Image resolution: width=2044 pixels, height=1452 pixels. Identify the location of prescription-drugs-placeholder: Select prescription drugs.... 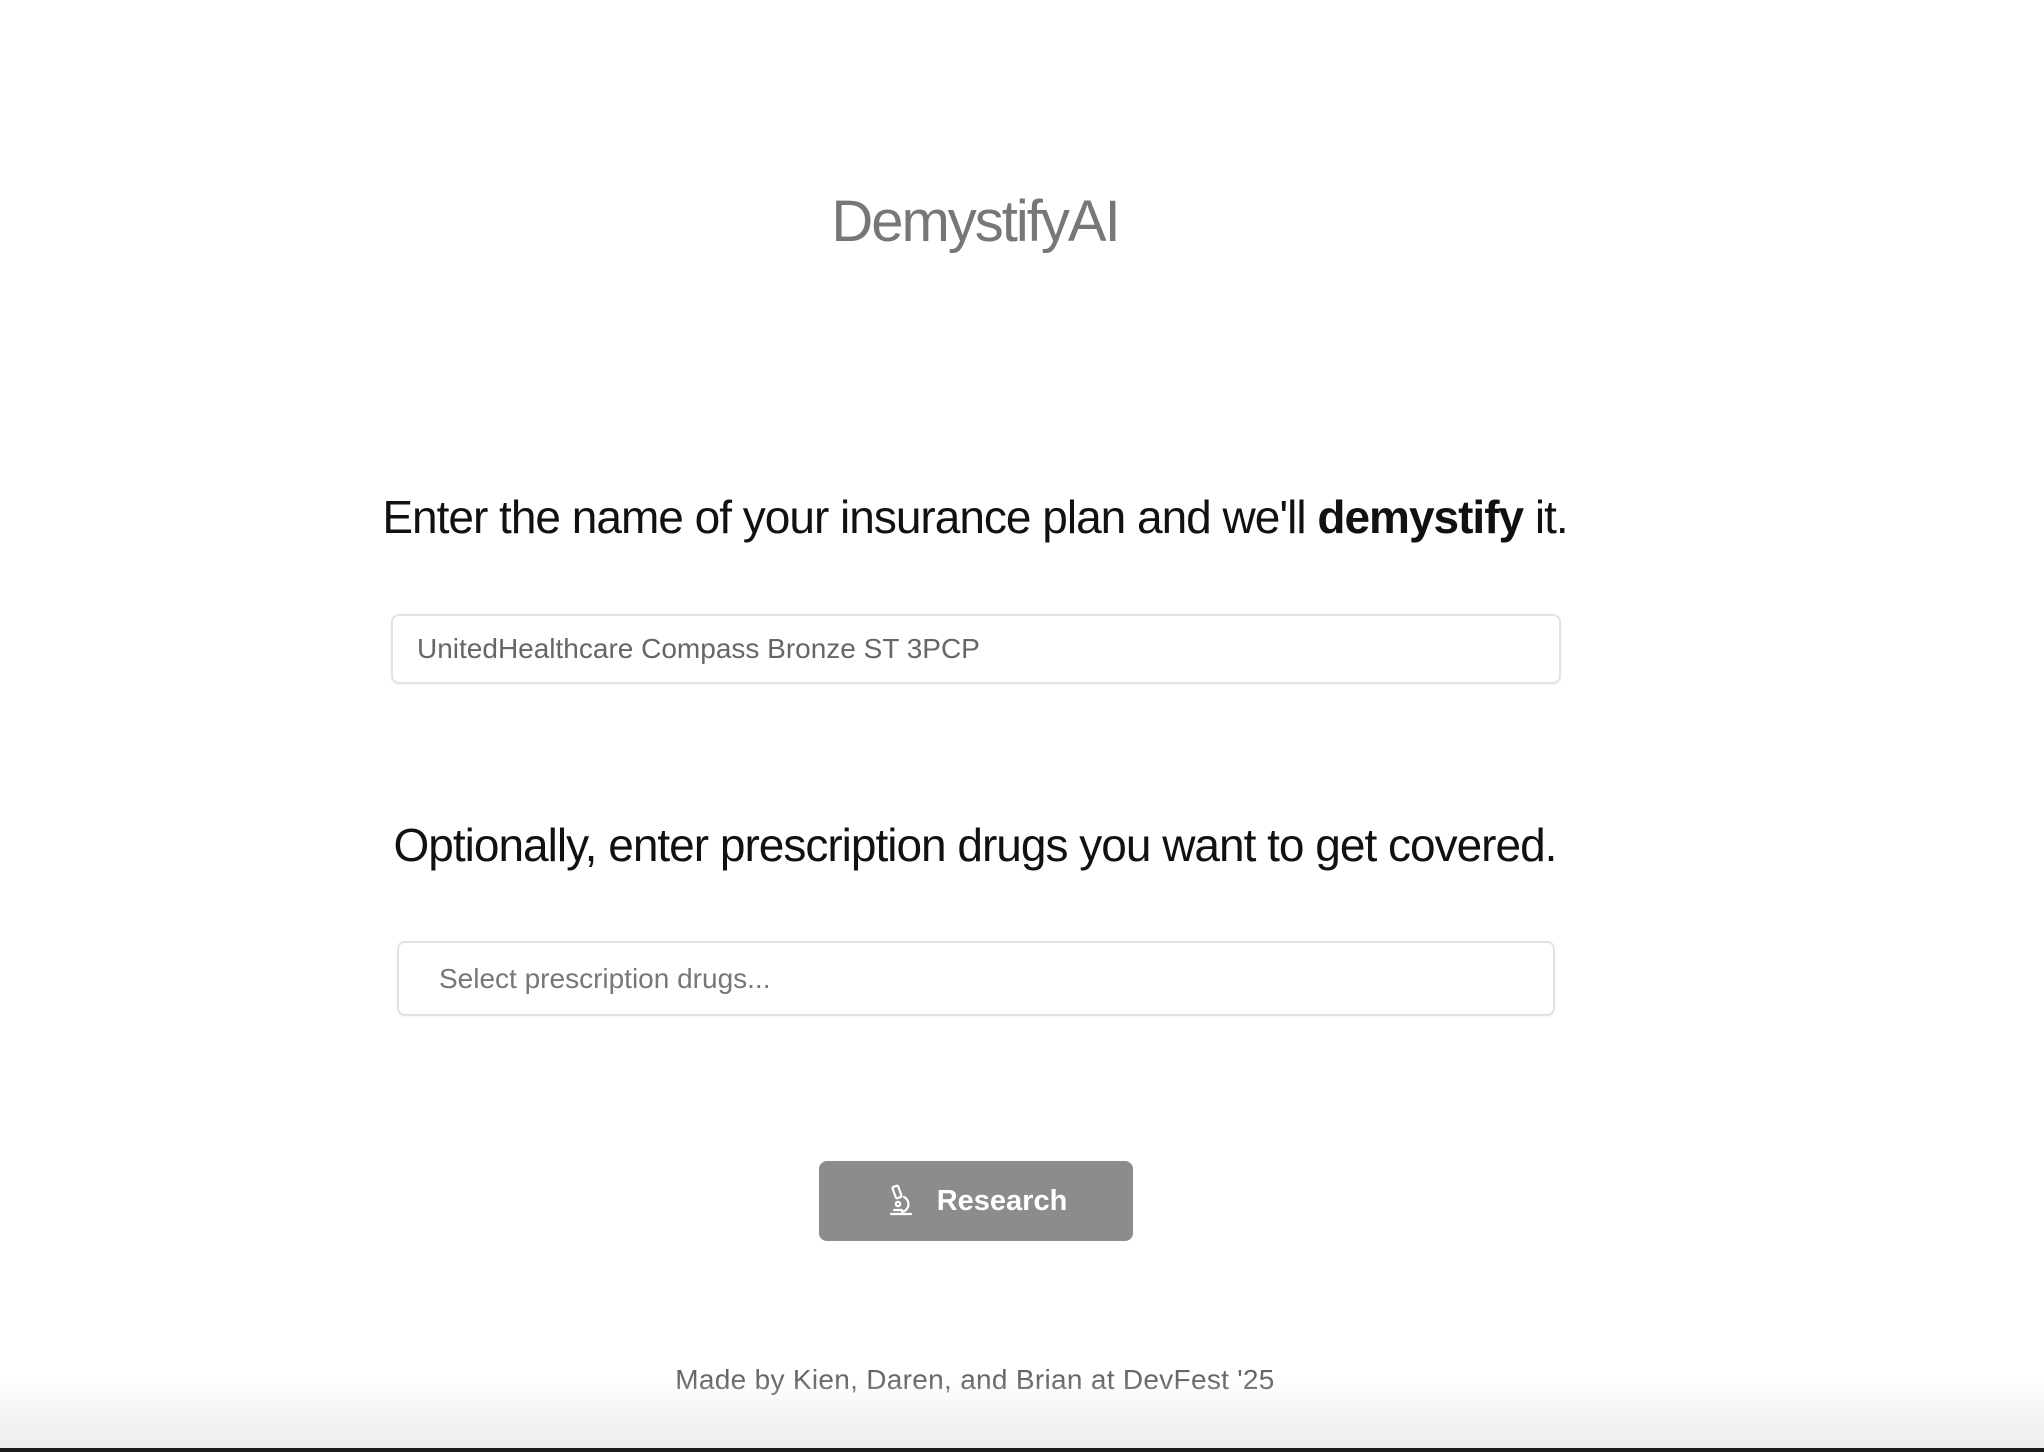
(605, 978).